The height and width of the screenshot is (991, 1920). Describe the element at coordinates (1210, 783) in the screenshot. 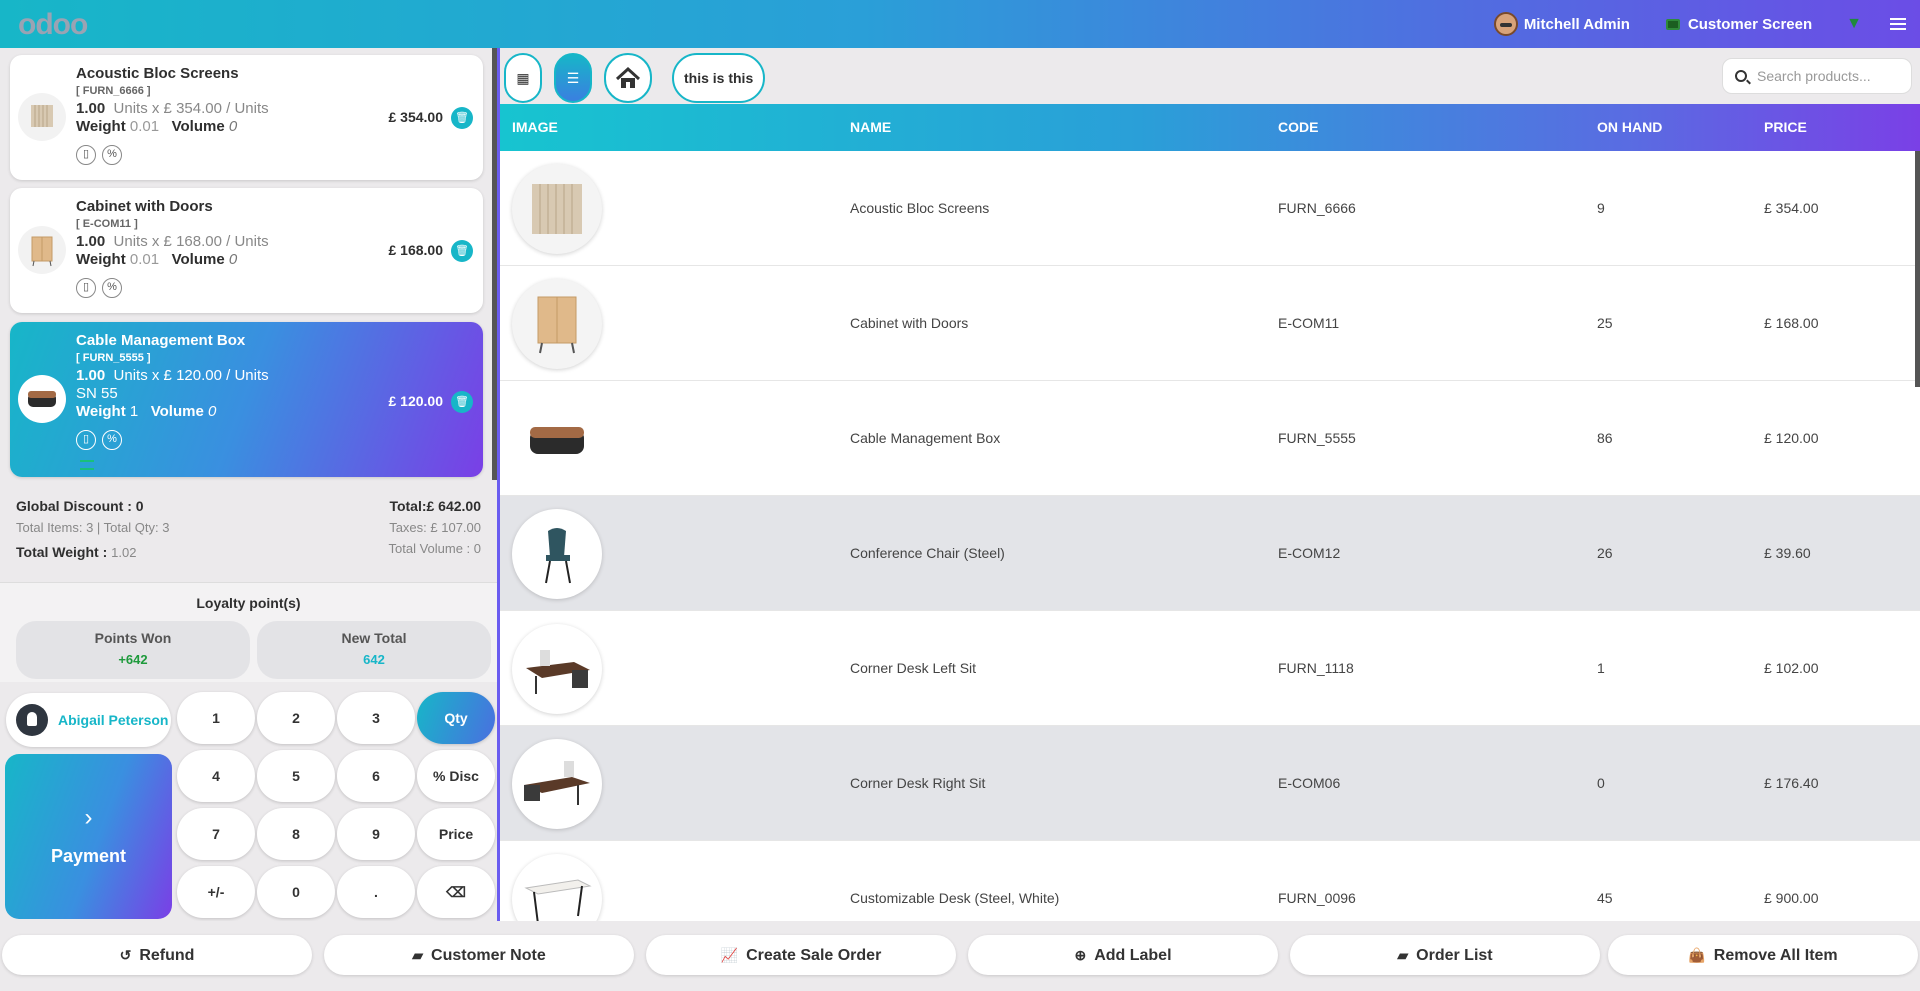

I see `table-row: Corner Desk Right Sit E-COM06 0 £ 176.40` at that location.